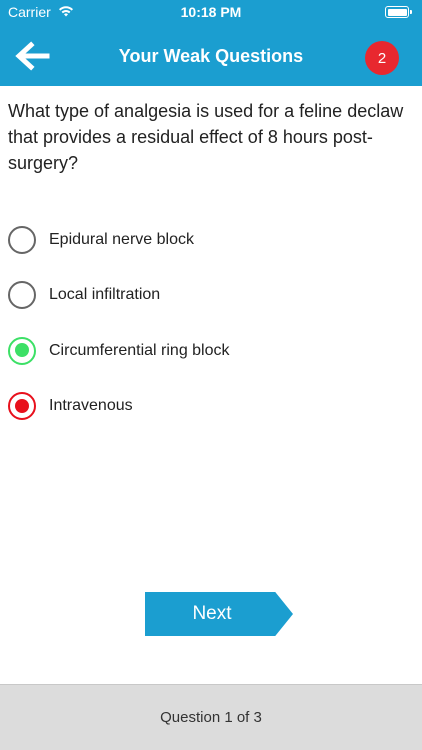 The image size is (422, 750). I want to click on weak-questions-count-badge: 2, so click(382, 58).